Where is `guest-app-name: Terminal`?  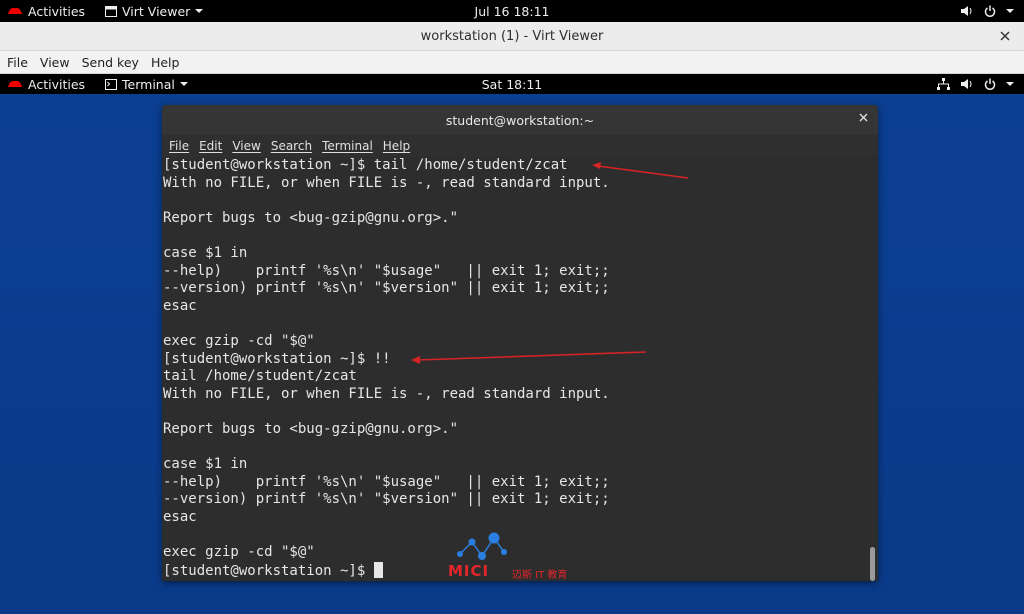 guest-app-name: Terminal is located at coordinates (148, 84).